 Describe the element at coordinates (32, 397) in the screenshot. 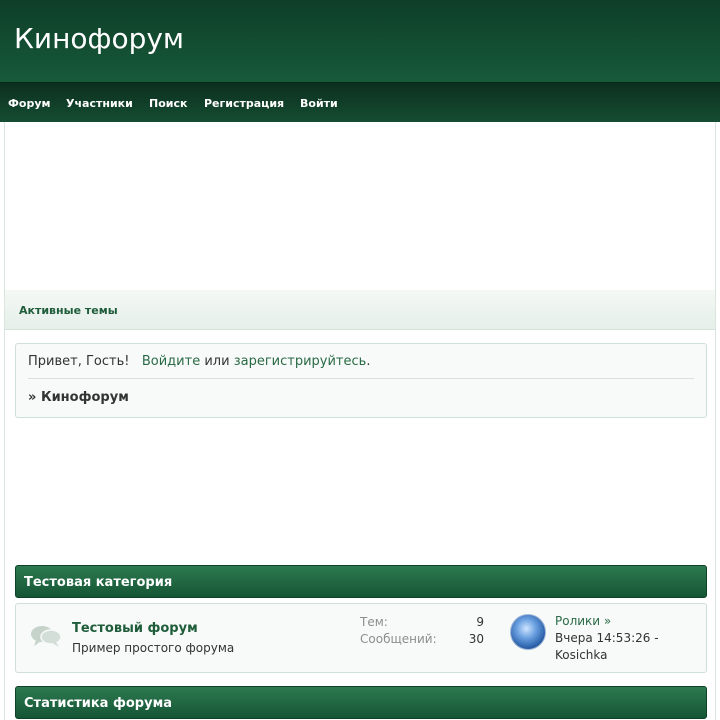

I see `breadcrumb-arrow: »` at that location.